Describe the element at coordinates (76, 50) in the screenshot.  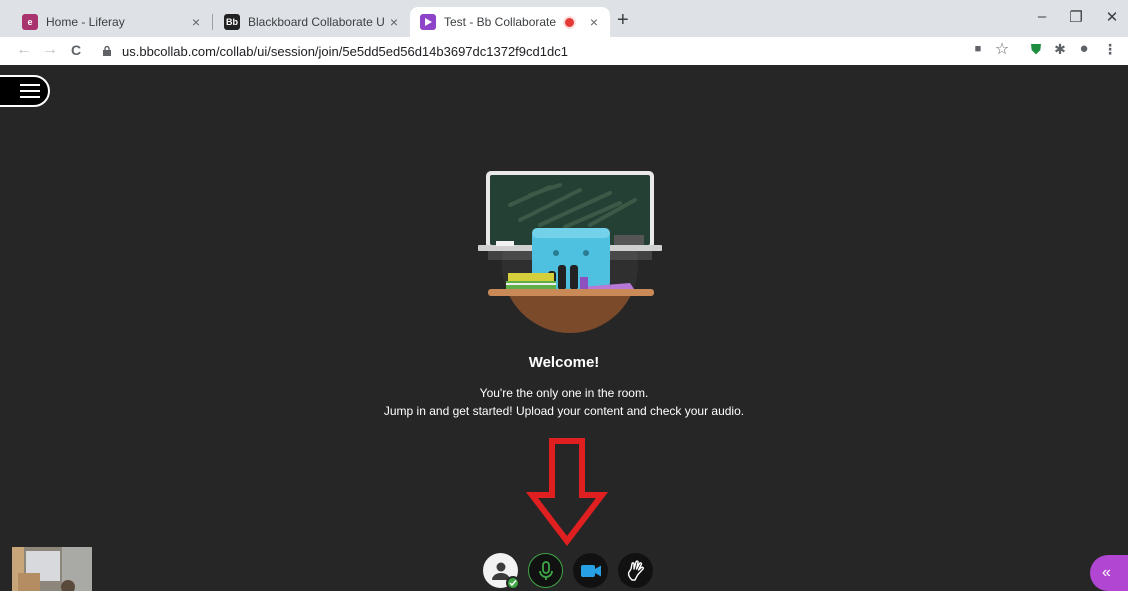
I see `reload-button: C` at that location.